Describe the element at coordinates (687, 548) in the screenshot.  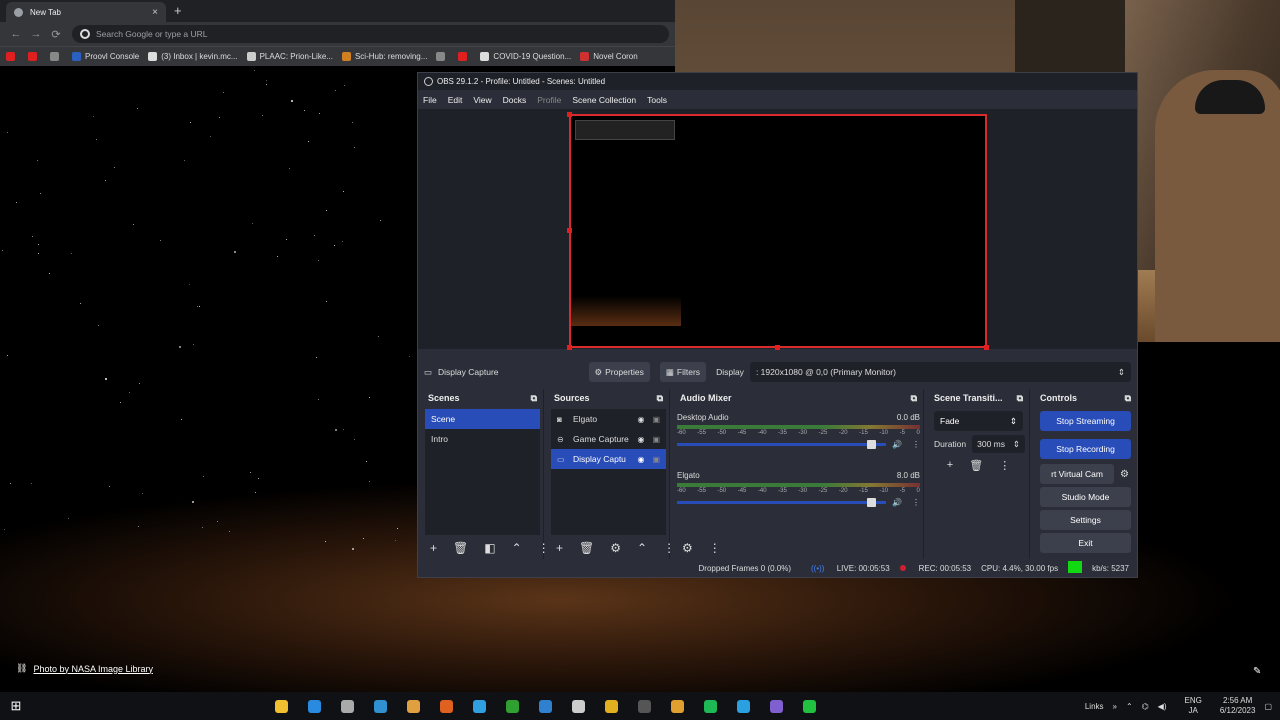
I see `link-icon: ⚙` at that location.